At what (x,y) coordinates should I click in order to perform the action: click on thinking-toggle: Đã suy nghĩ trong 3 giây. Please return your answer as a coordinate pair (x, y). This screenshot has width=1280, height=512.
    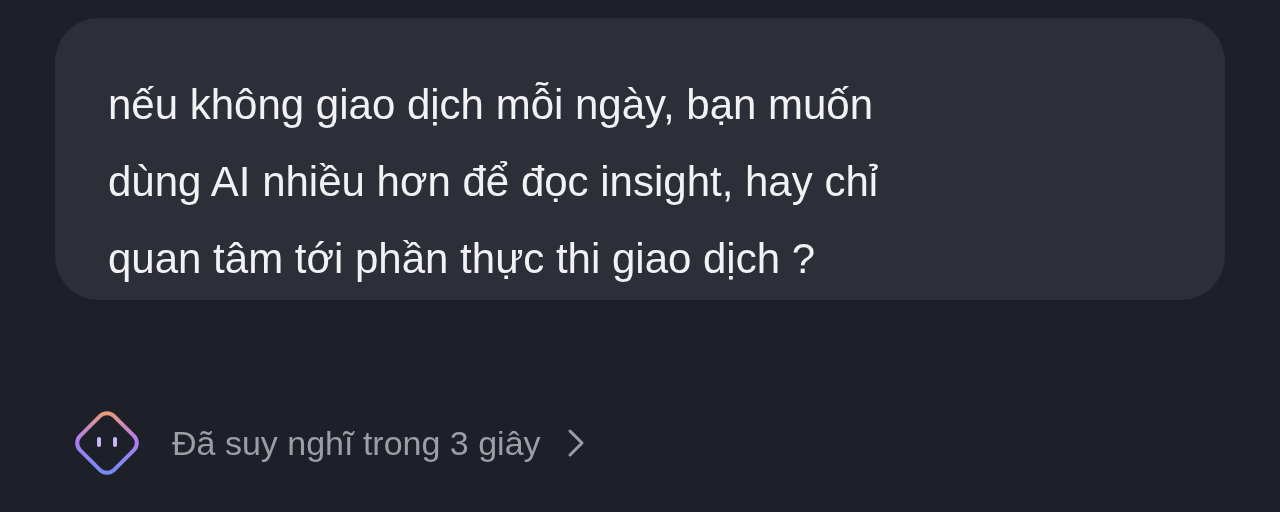
    Looking at the image, I should click on (378, 443).